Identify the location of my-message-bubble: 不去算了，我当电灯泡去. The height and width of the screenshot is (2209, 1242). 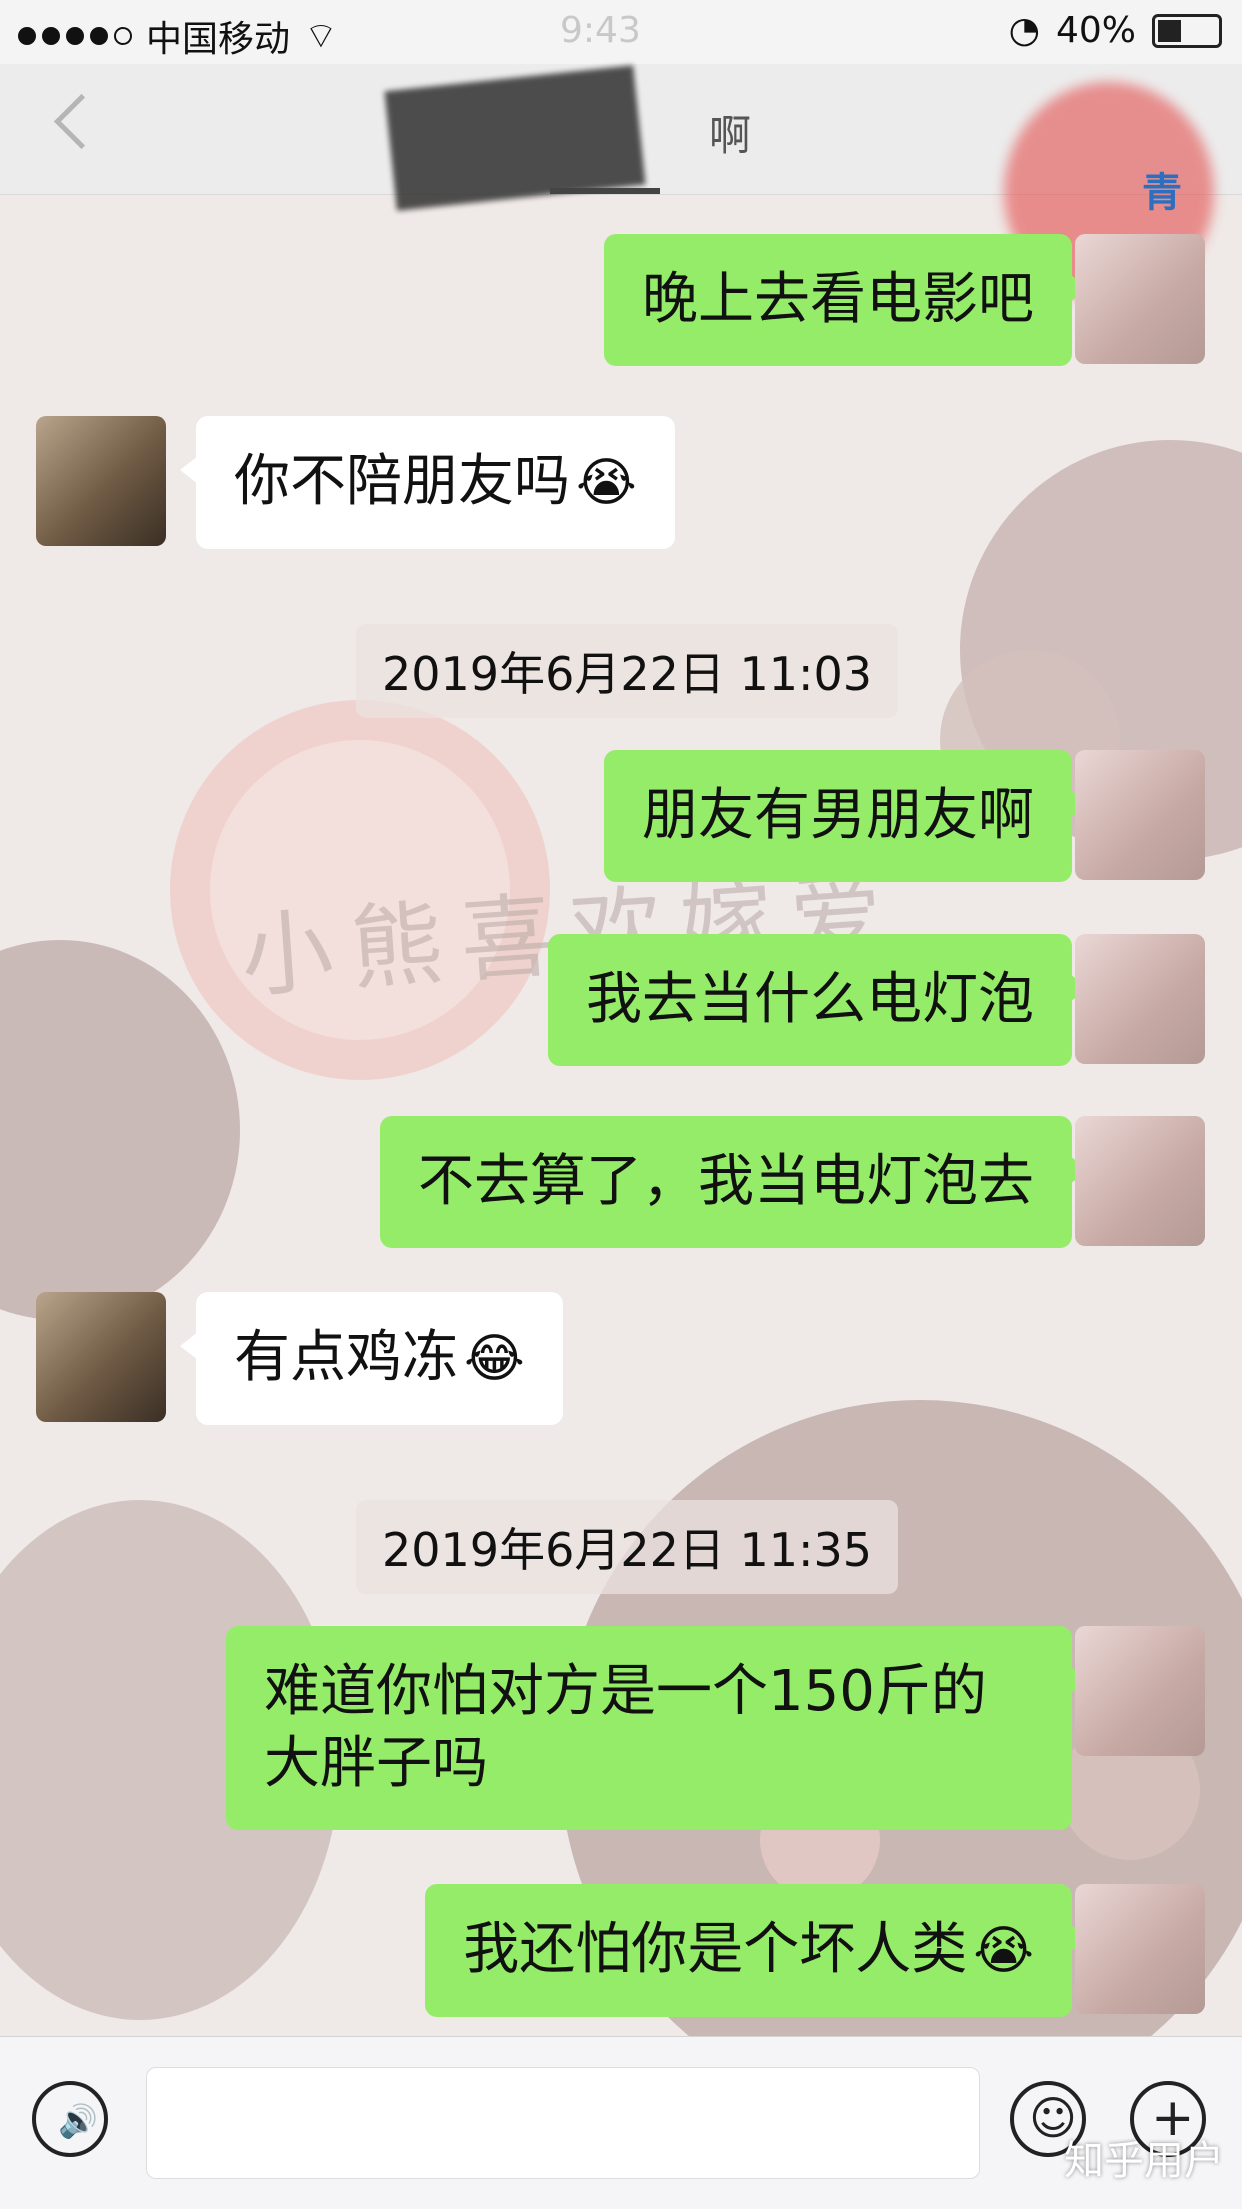
(734, 1182).